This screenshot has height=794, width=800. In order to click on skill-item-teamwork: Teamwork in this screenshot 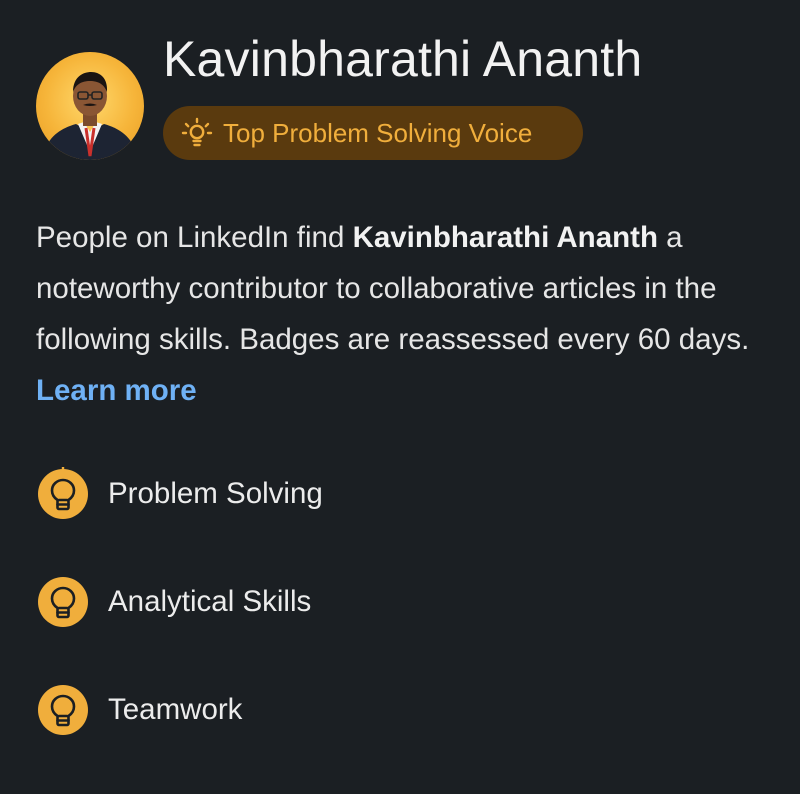, I will do `click(139, 710)`.